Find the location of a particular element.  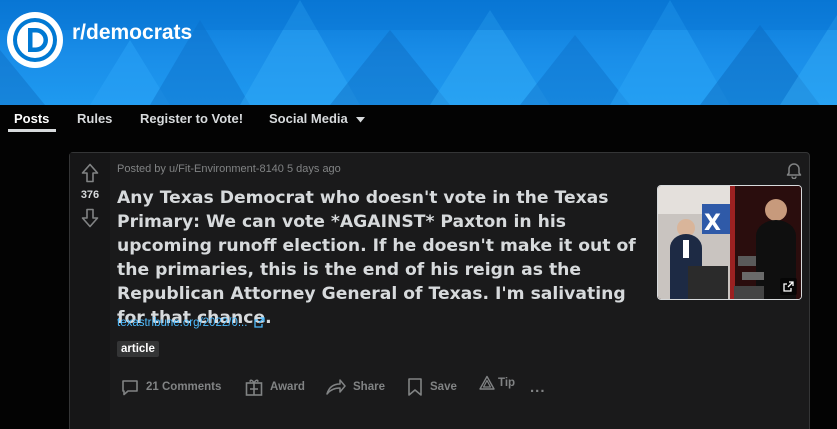

share-button: Share is located at coordinates (355, 387).